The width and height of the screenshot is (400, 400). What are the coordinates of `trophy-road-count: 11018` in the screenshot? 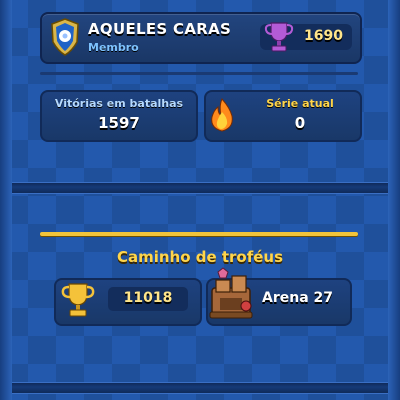 It's located at (148, 298).